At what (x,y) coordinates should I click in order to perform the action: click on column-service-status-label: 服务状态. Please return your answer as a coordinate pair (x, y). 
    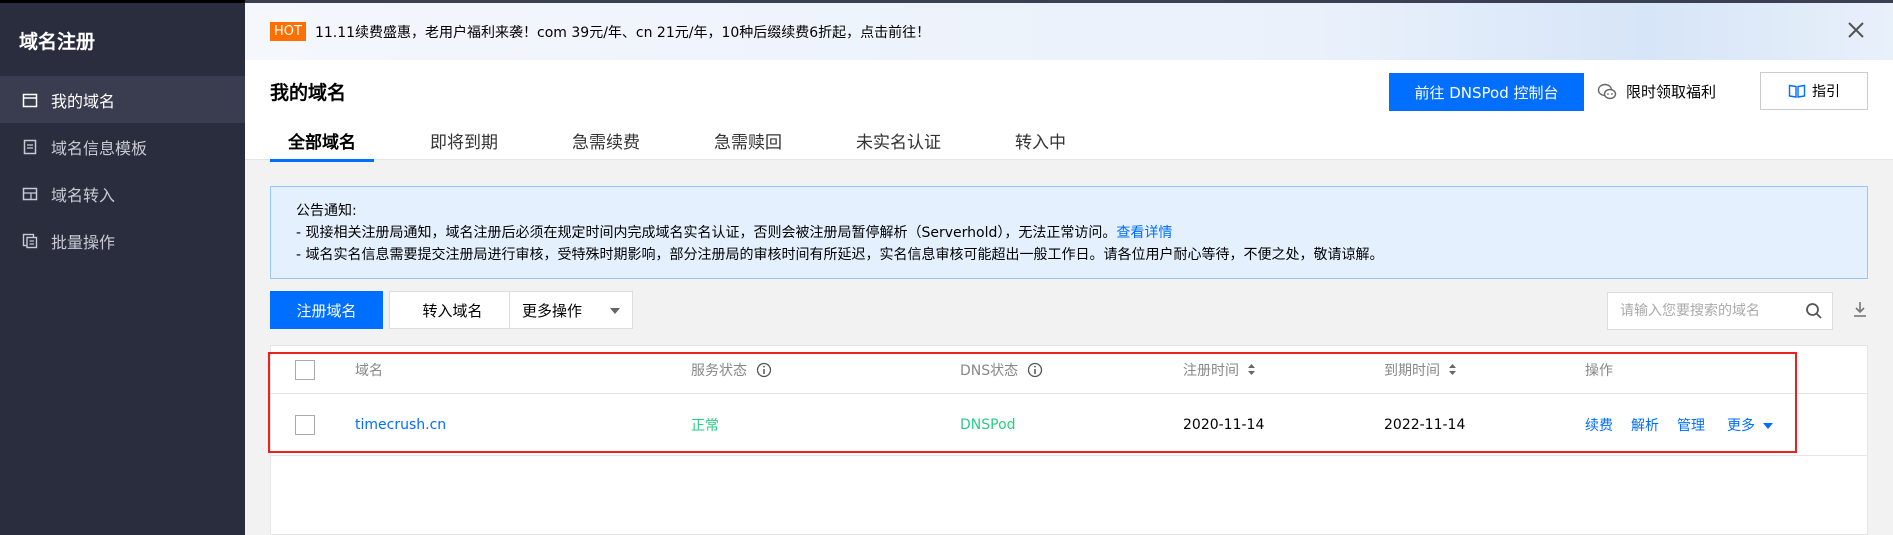
    Looking at the image, I should click on (719, 370).